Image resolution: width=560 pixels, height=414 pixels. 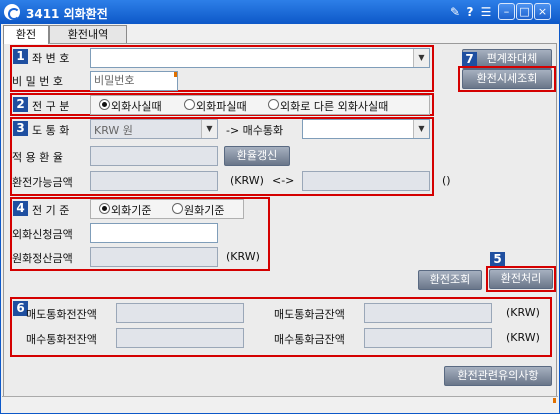 I want to click on exchange-process-button: 환전처리, so click(x=521, y=279).